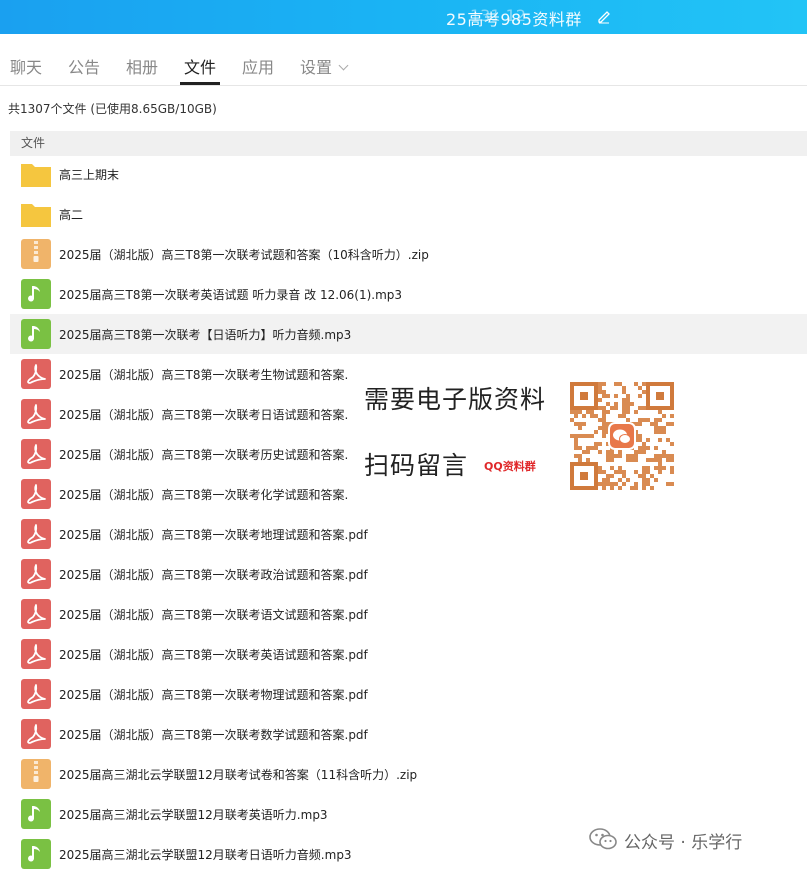  Describe the element at coordinates (193, 815) in the screenshot. I see `file-name: 2025届高三湖北云学联盟12月联考英语听力.mp3` at that location.